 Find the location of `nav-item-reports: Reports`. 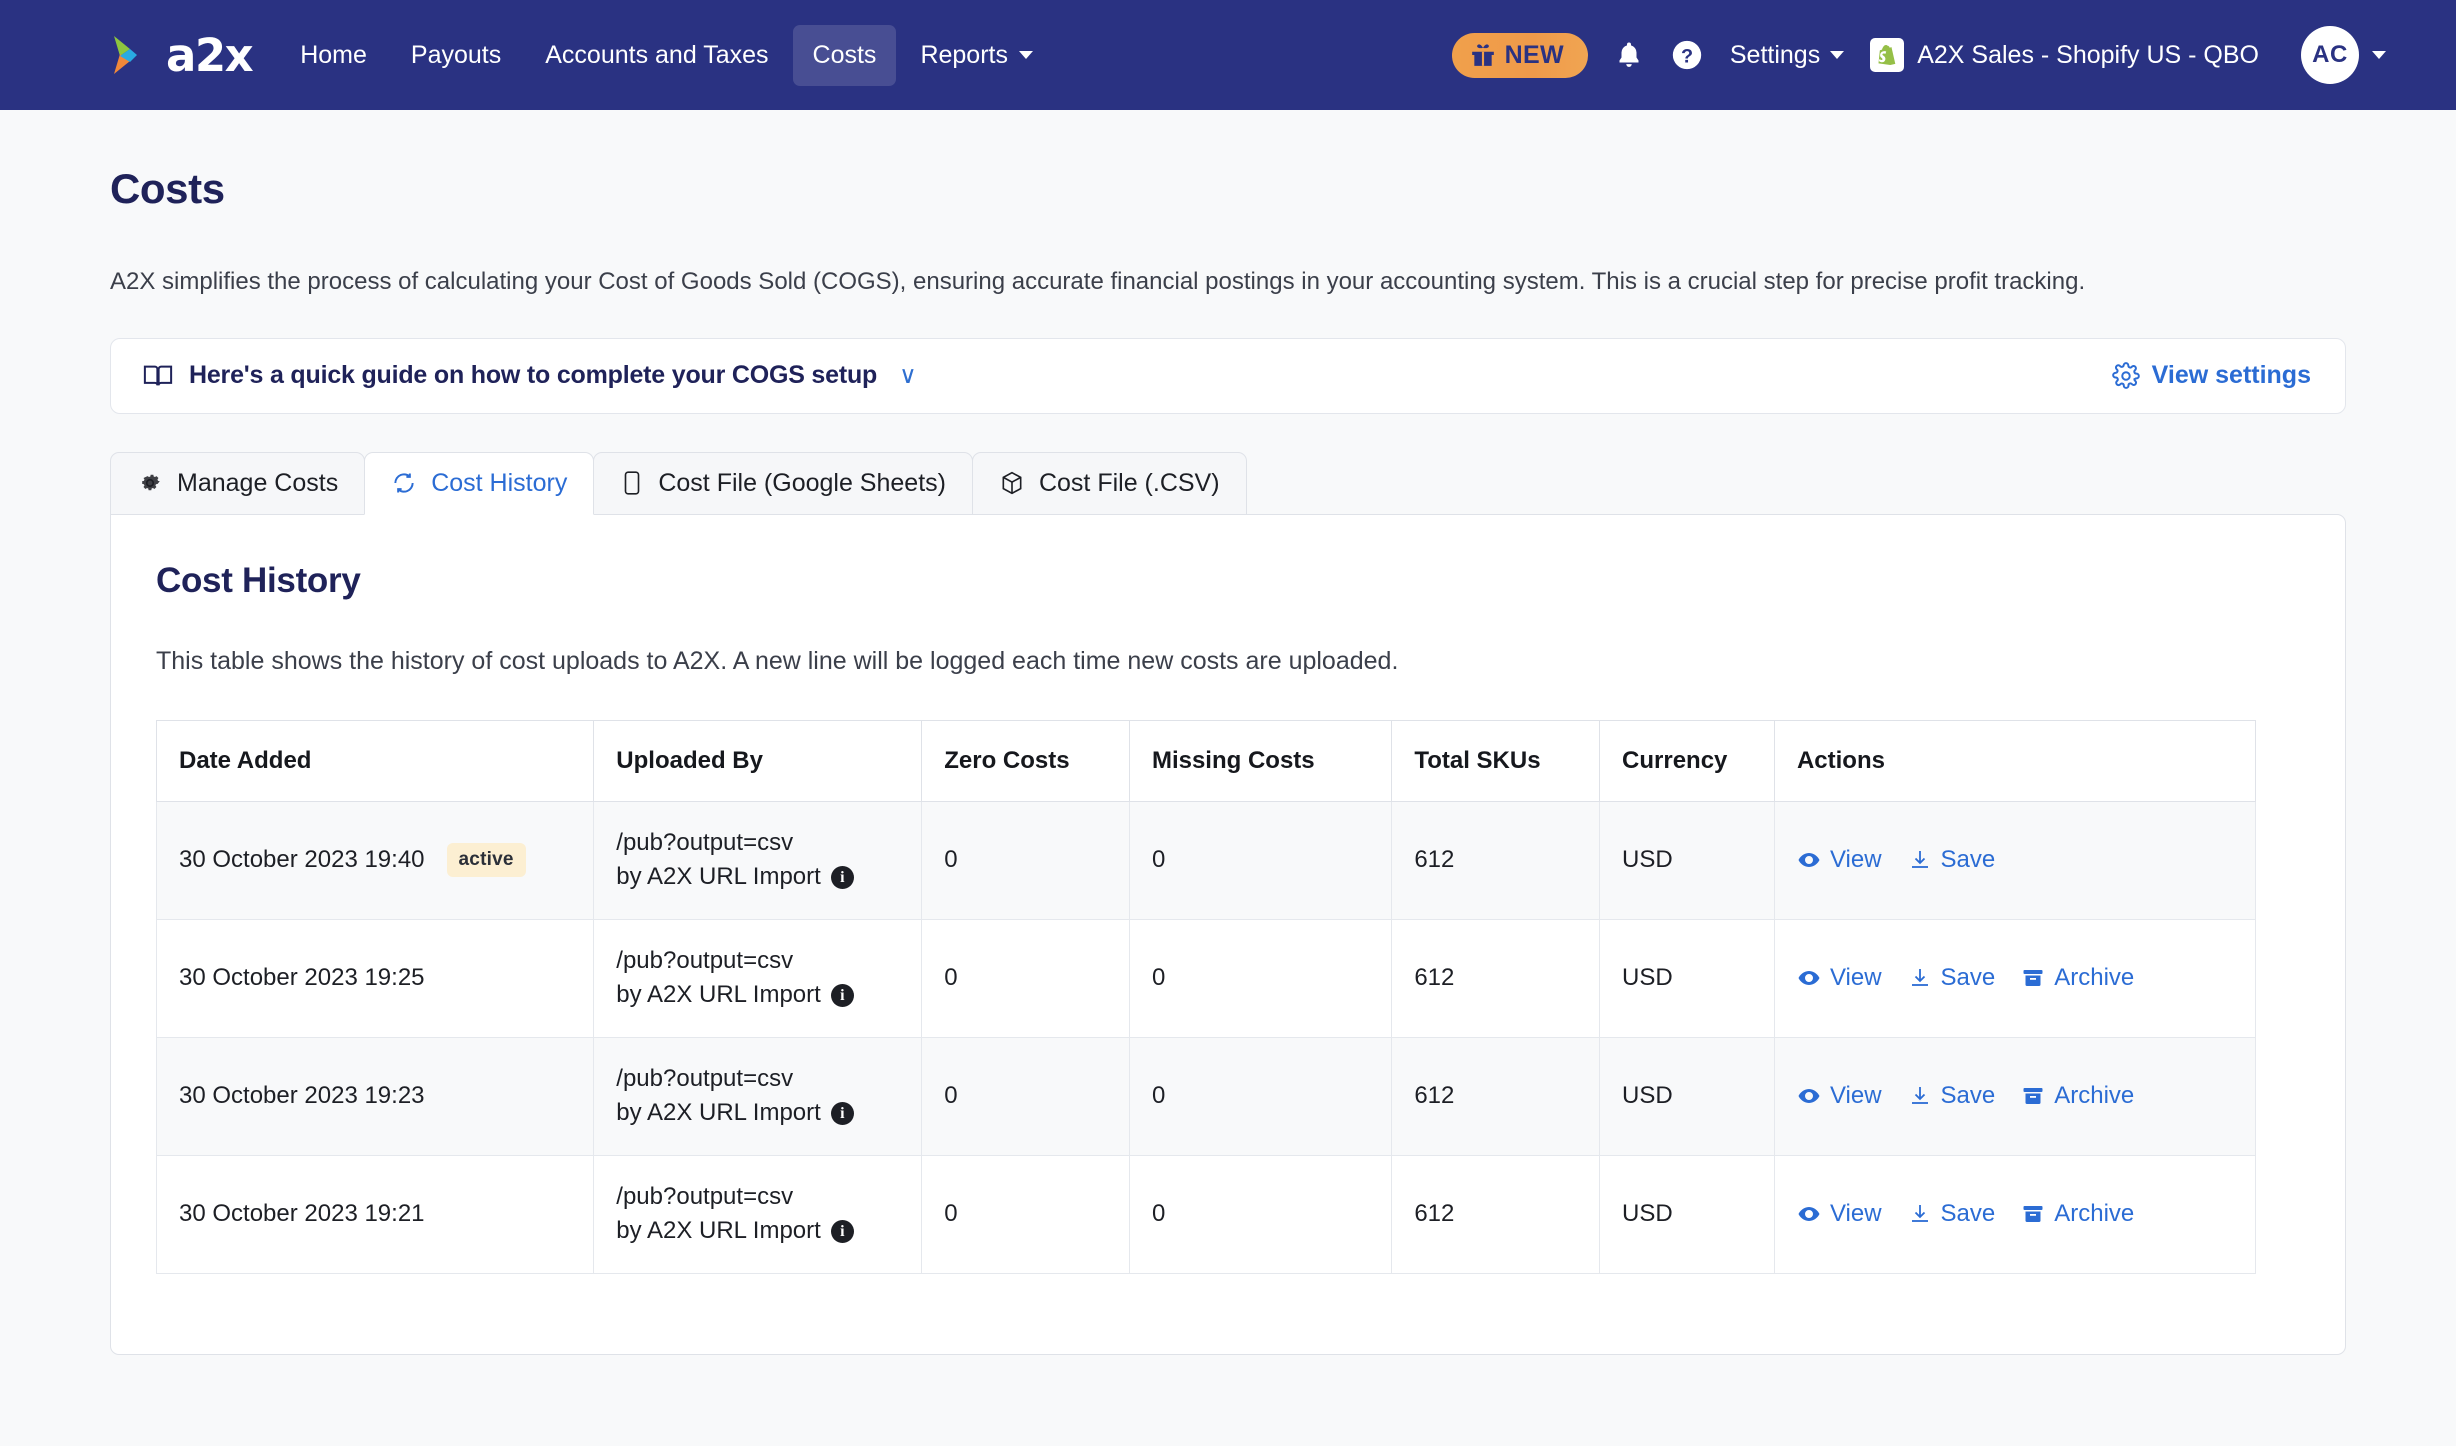

nav-item-reports: Reports is located at coordinates (976, 55).